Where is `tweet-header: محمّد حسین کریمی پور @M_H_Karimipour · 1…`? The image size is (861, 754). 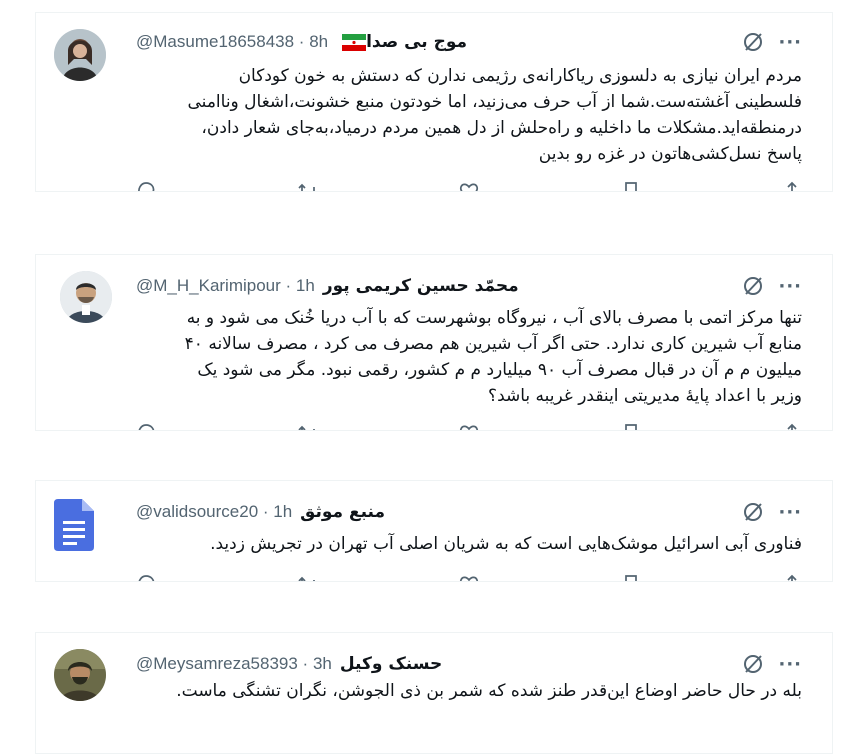 tweet-header: محمّد حسین کریمی پور @M_H_Karimipour · 1… is located at coordinates (429, 286).